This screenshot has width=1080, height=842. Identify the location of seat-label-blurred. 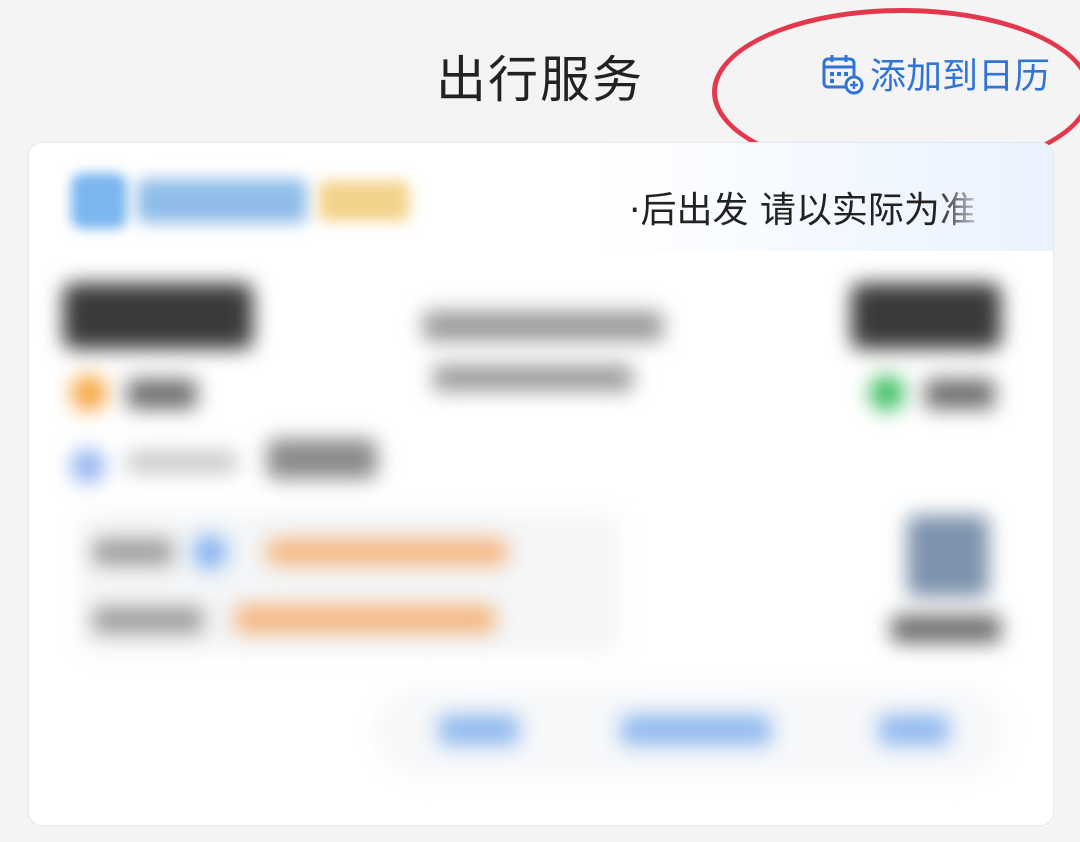
(133, 552).